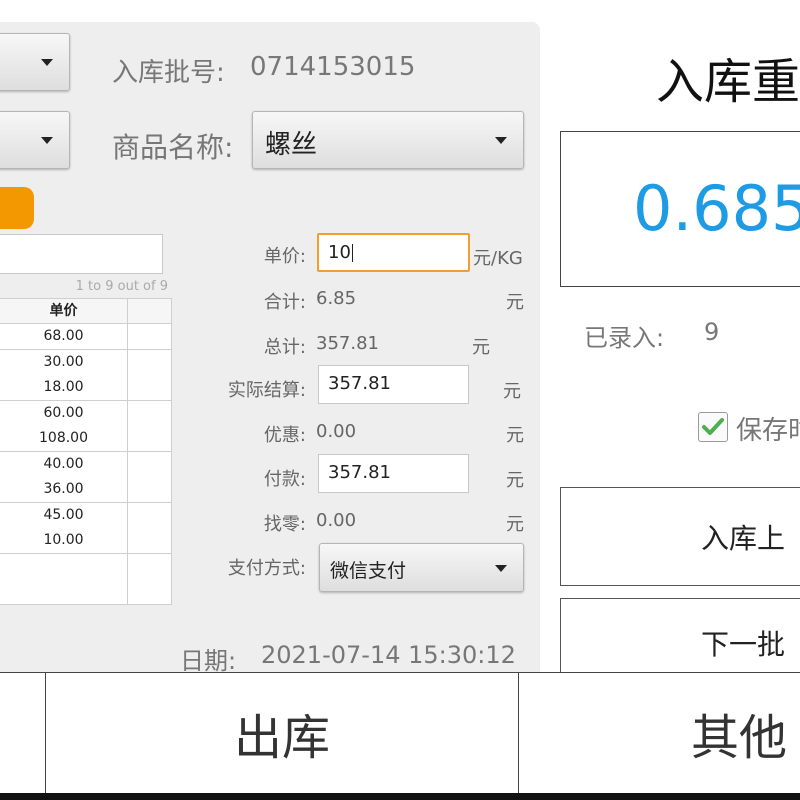  I want to click on actual-settlement-currency: 元, so click(512, 391).